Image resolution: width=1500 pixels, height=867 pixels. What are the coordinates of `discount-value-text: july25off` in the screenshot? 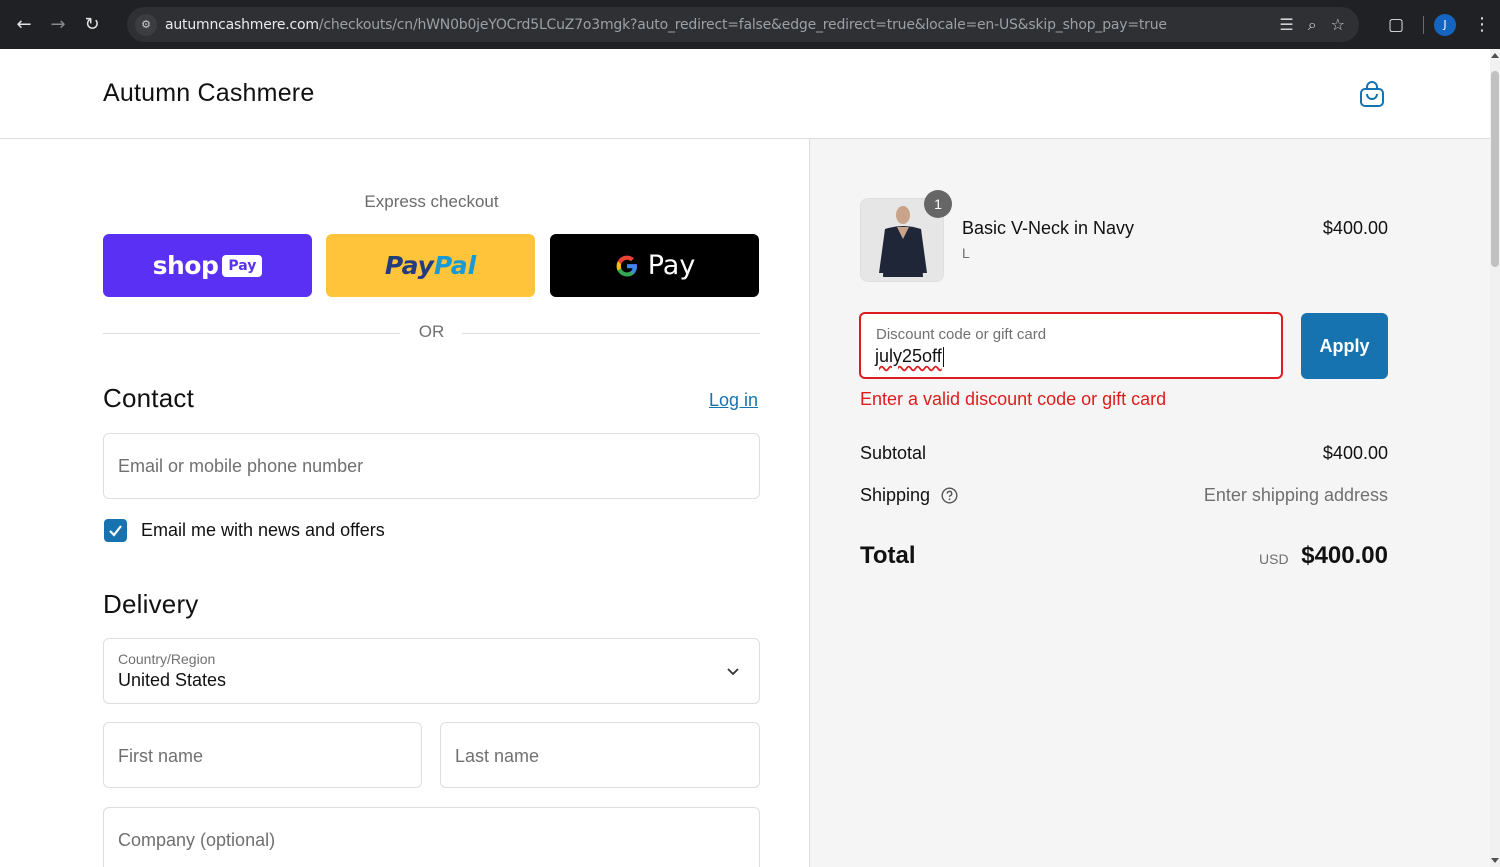 It's located at (908, 356).